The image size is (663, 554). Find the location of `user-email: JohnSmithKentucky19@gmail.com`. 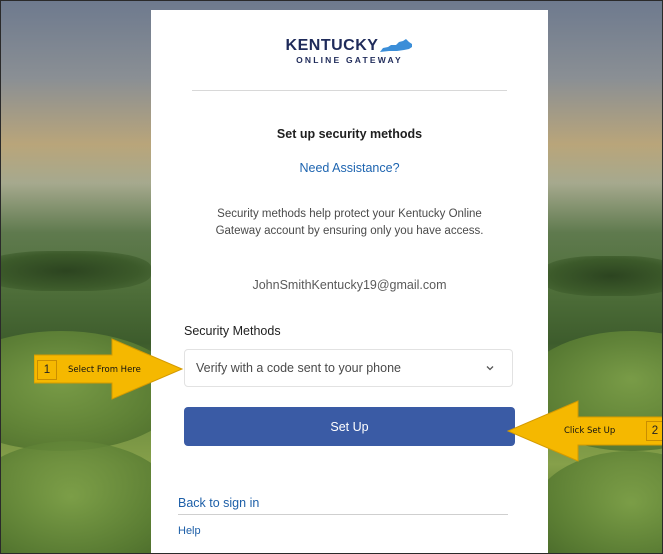

user-email: JohnSmithKentucky19@gmail.com is located at coordinates (349, 285).